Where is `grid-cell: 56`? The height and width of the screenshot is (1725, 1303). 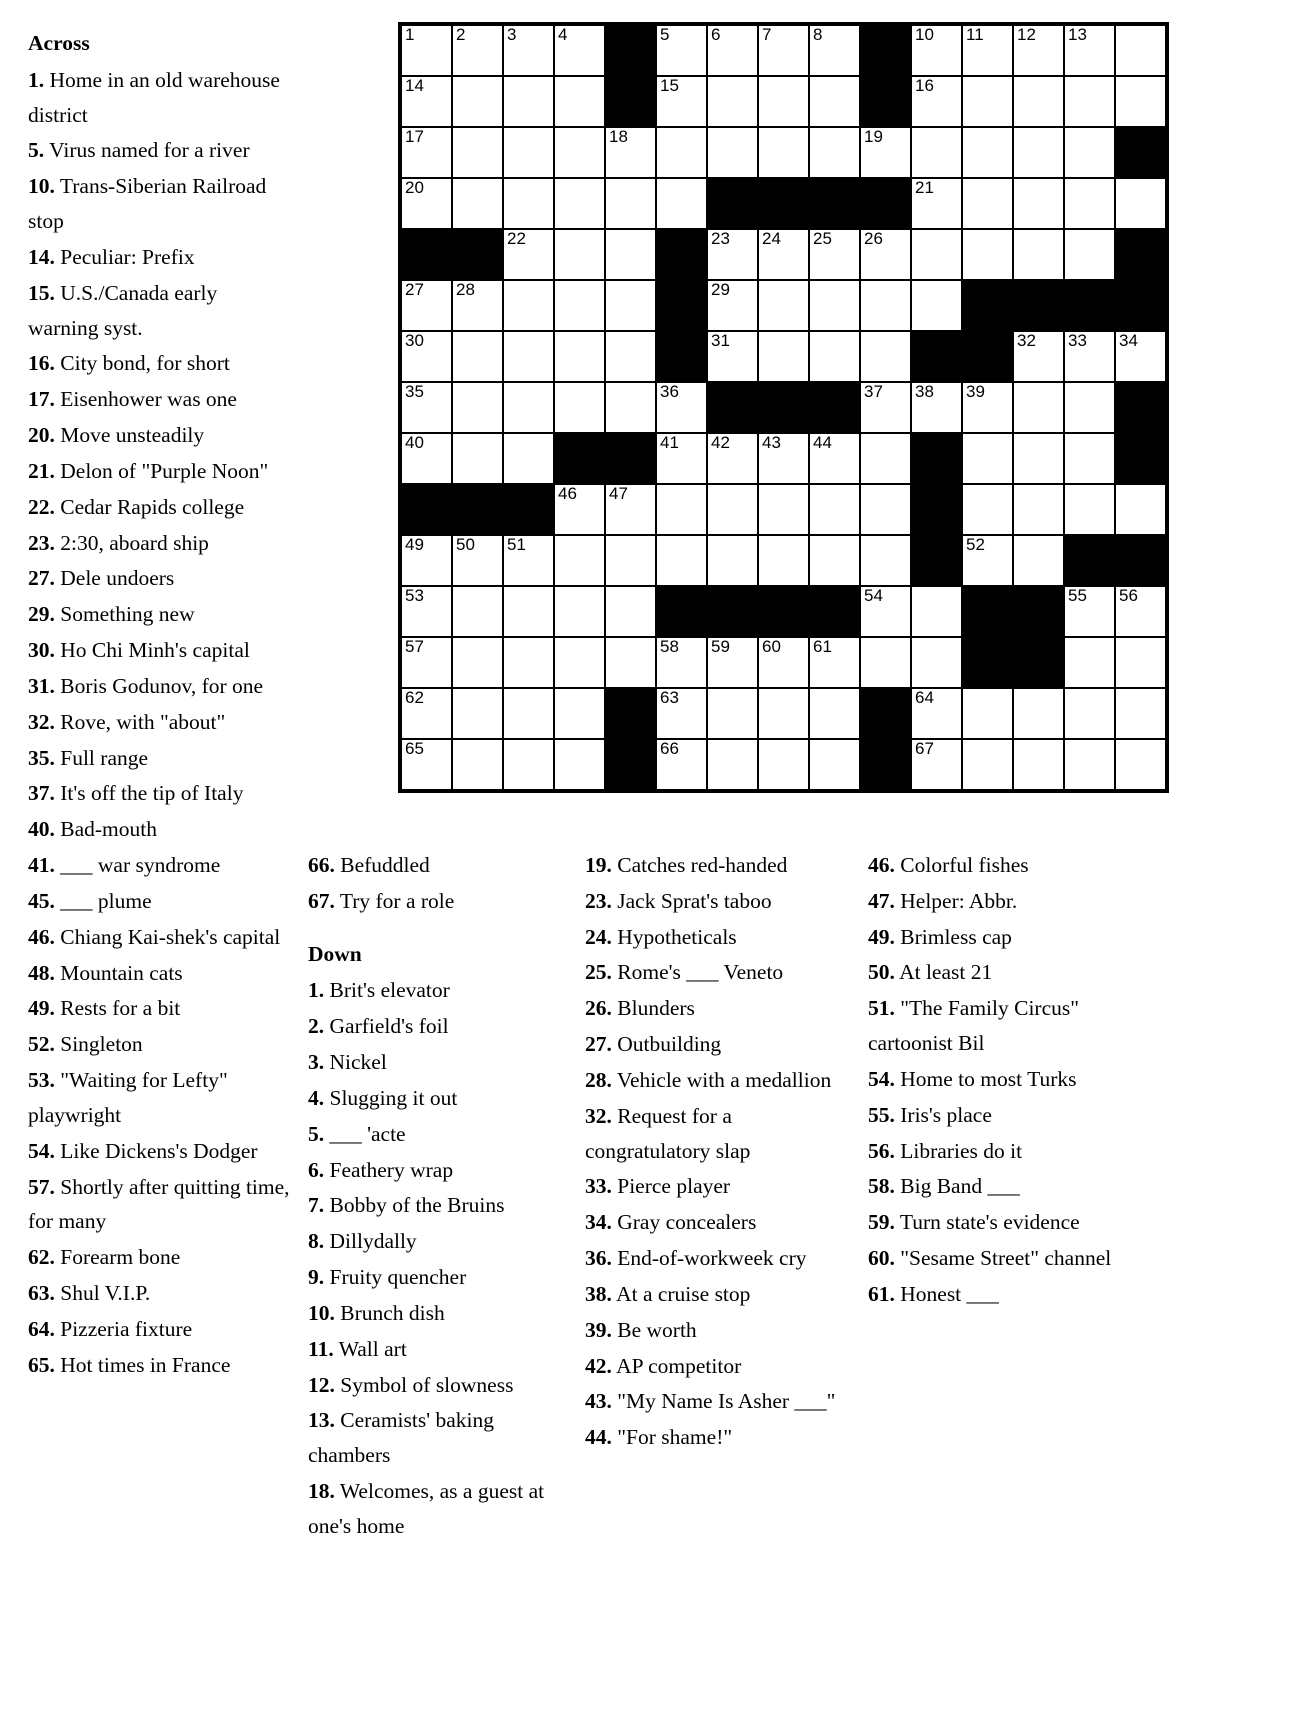
grid-cell: 56 is located at coordinates (1141, 611).